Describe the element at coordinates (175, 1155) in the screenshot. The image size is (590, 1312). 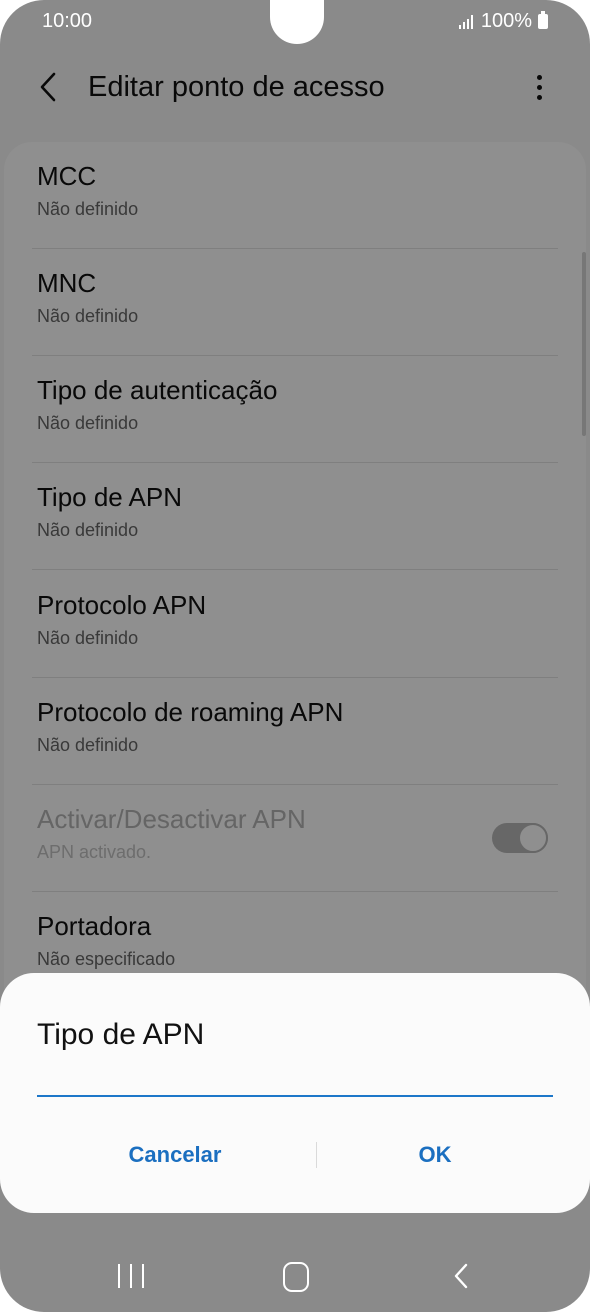
I see `cancel-button: Cancelar` at that location.